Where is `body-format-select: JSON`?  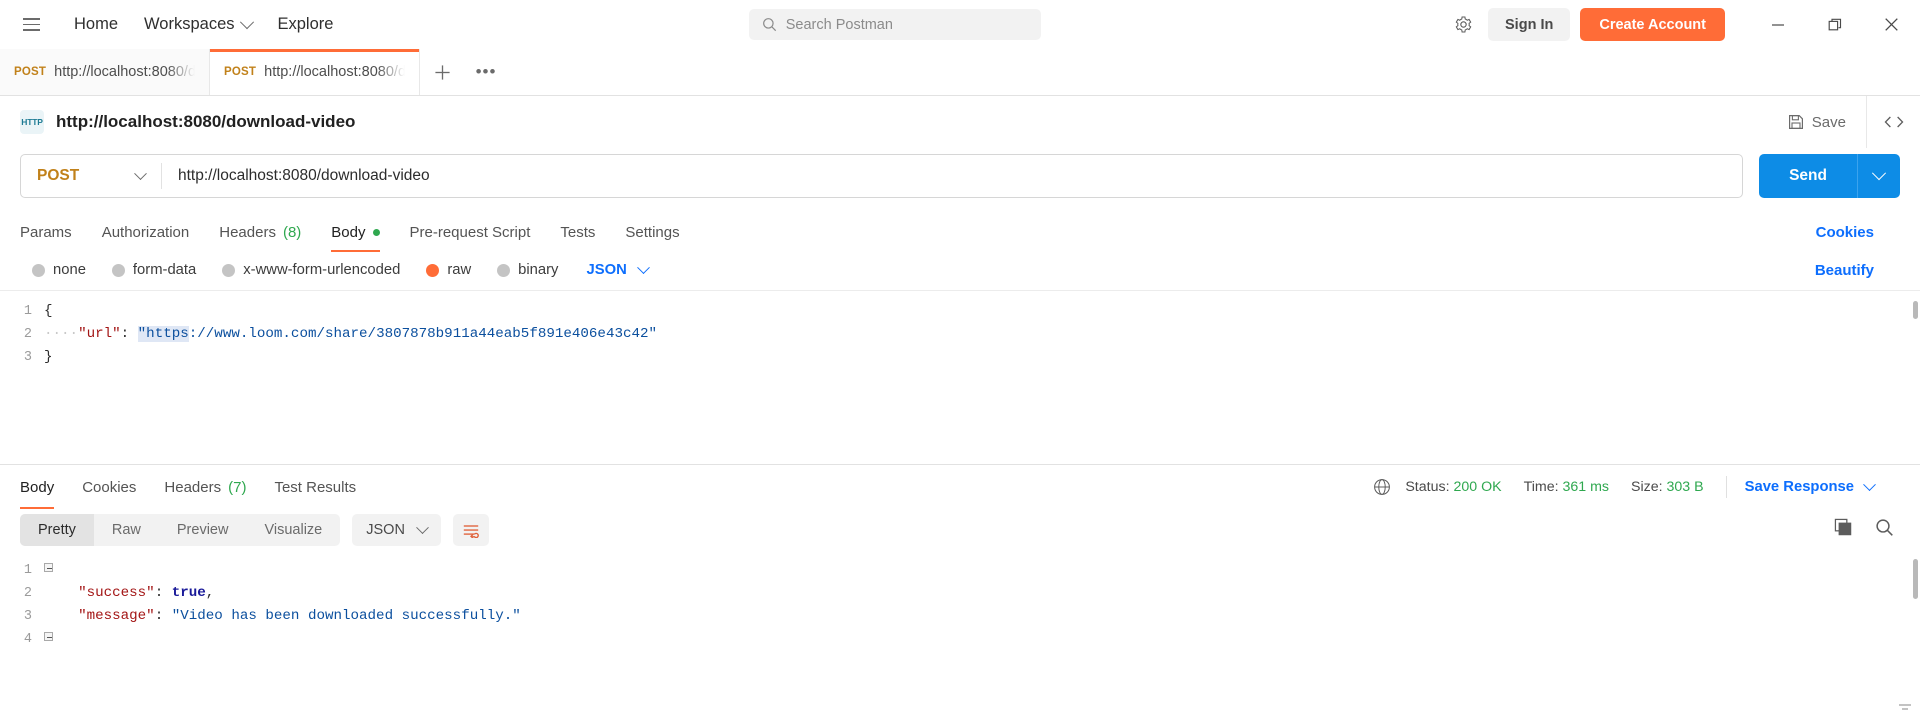 body-format-select: JSON is located at coordinates (618, 269).